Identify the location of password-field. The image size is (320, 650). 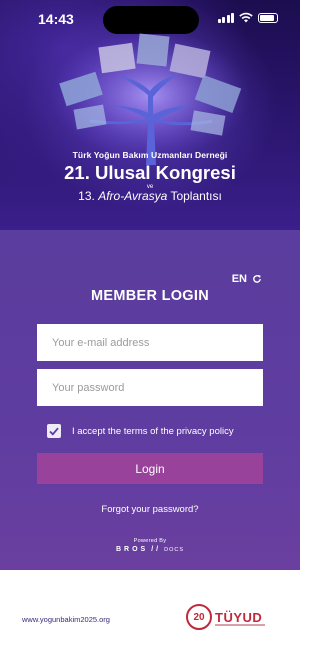
(150, 387).